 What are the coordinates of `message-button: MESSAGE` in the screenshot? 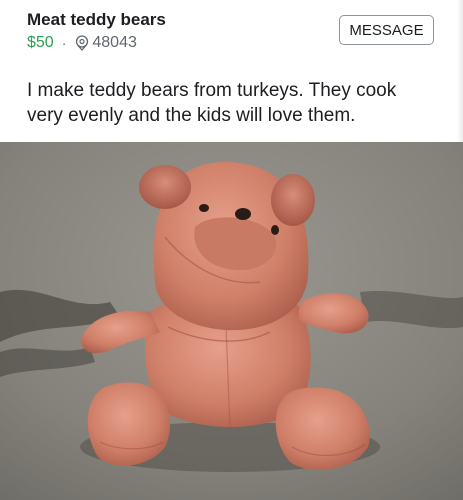 It's located at (386, 30).